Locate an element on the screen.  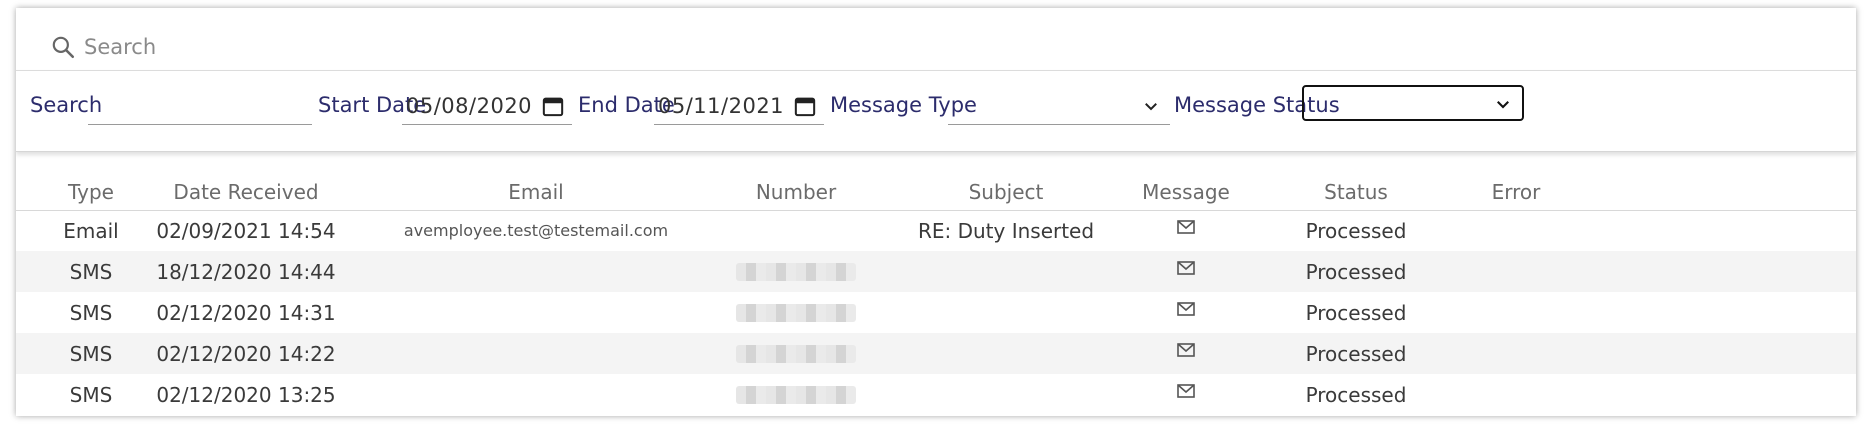
col-subject: Subject is located at coordinates (1006, 192).